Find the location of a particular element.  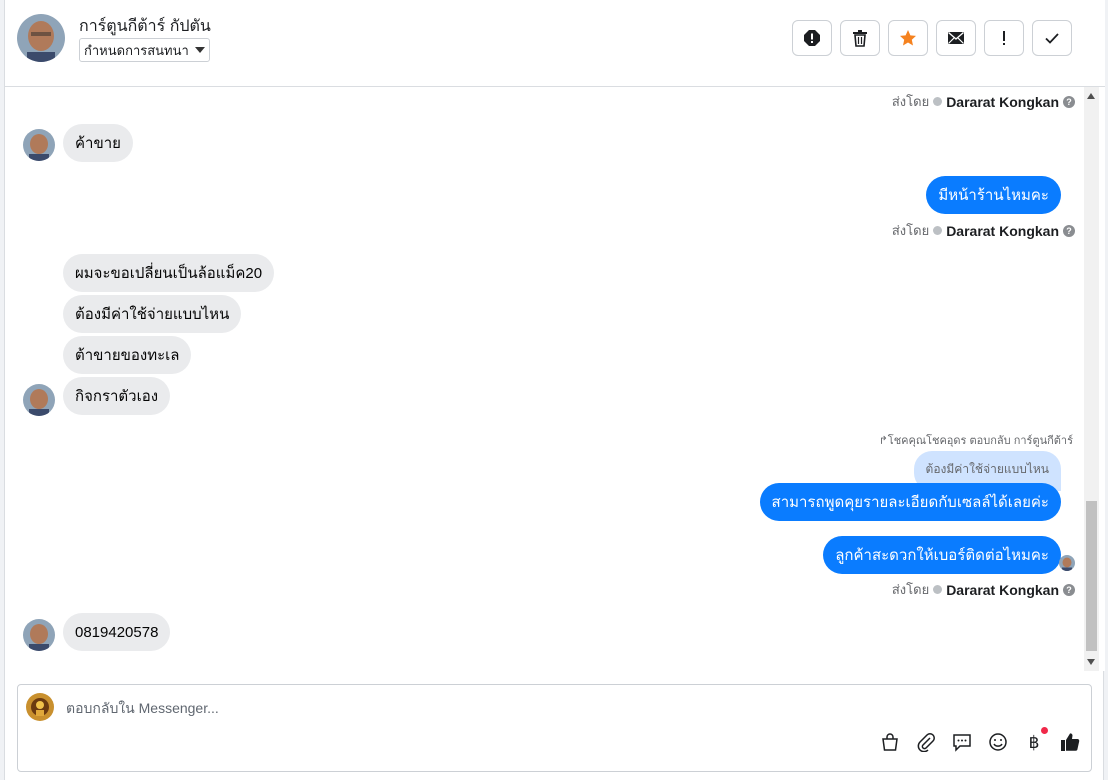

conversation-header: การ์ตูนกีต้าร์ กัปตัน กำหนดการสนทนา is located at coordinates (555, 43).